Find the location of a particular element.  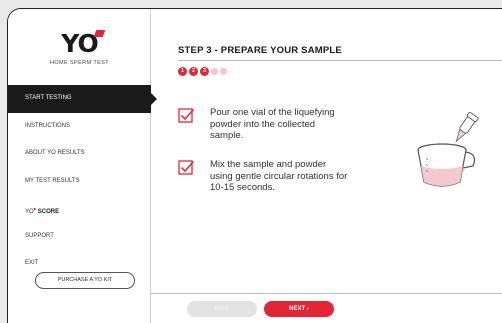

logo-text: YO is located at coordinates (79, 43).